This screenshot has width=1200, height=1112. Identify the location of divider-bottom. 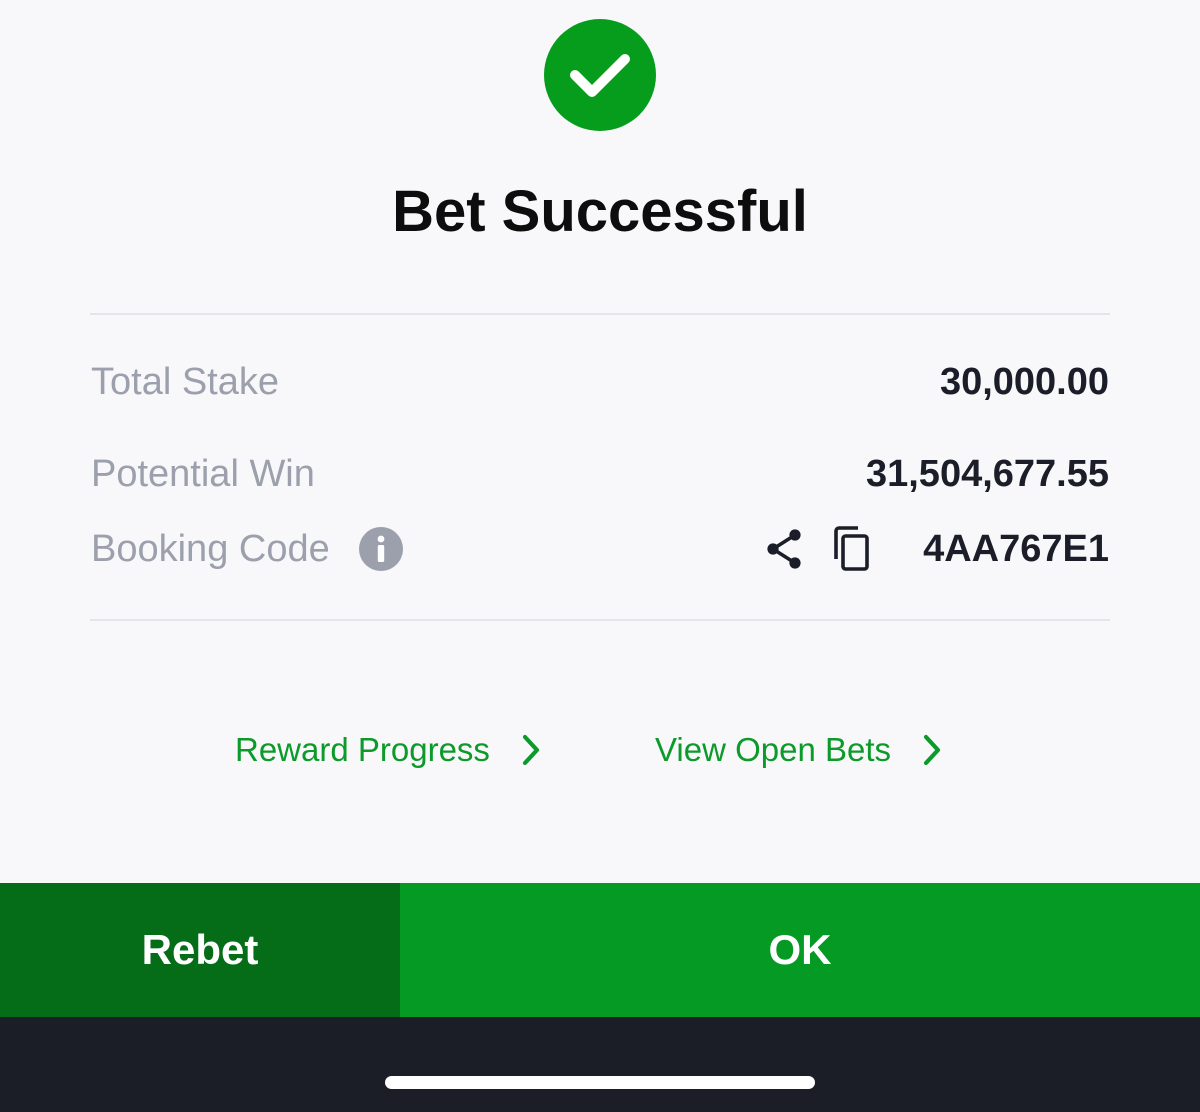
(600, 620).